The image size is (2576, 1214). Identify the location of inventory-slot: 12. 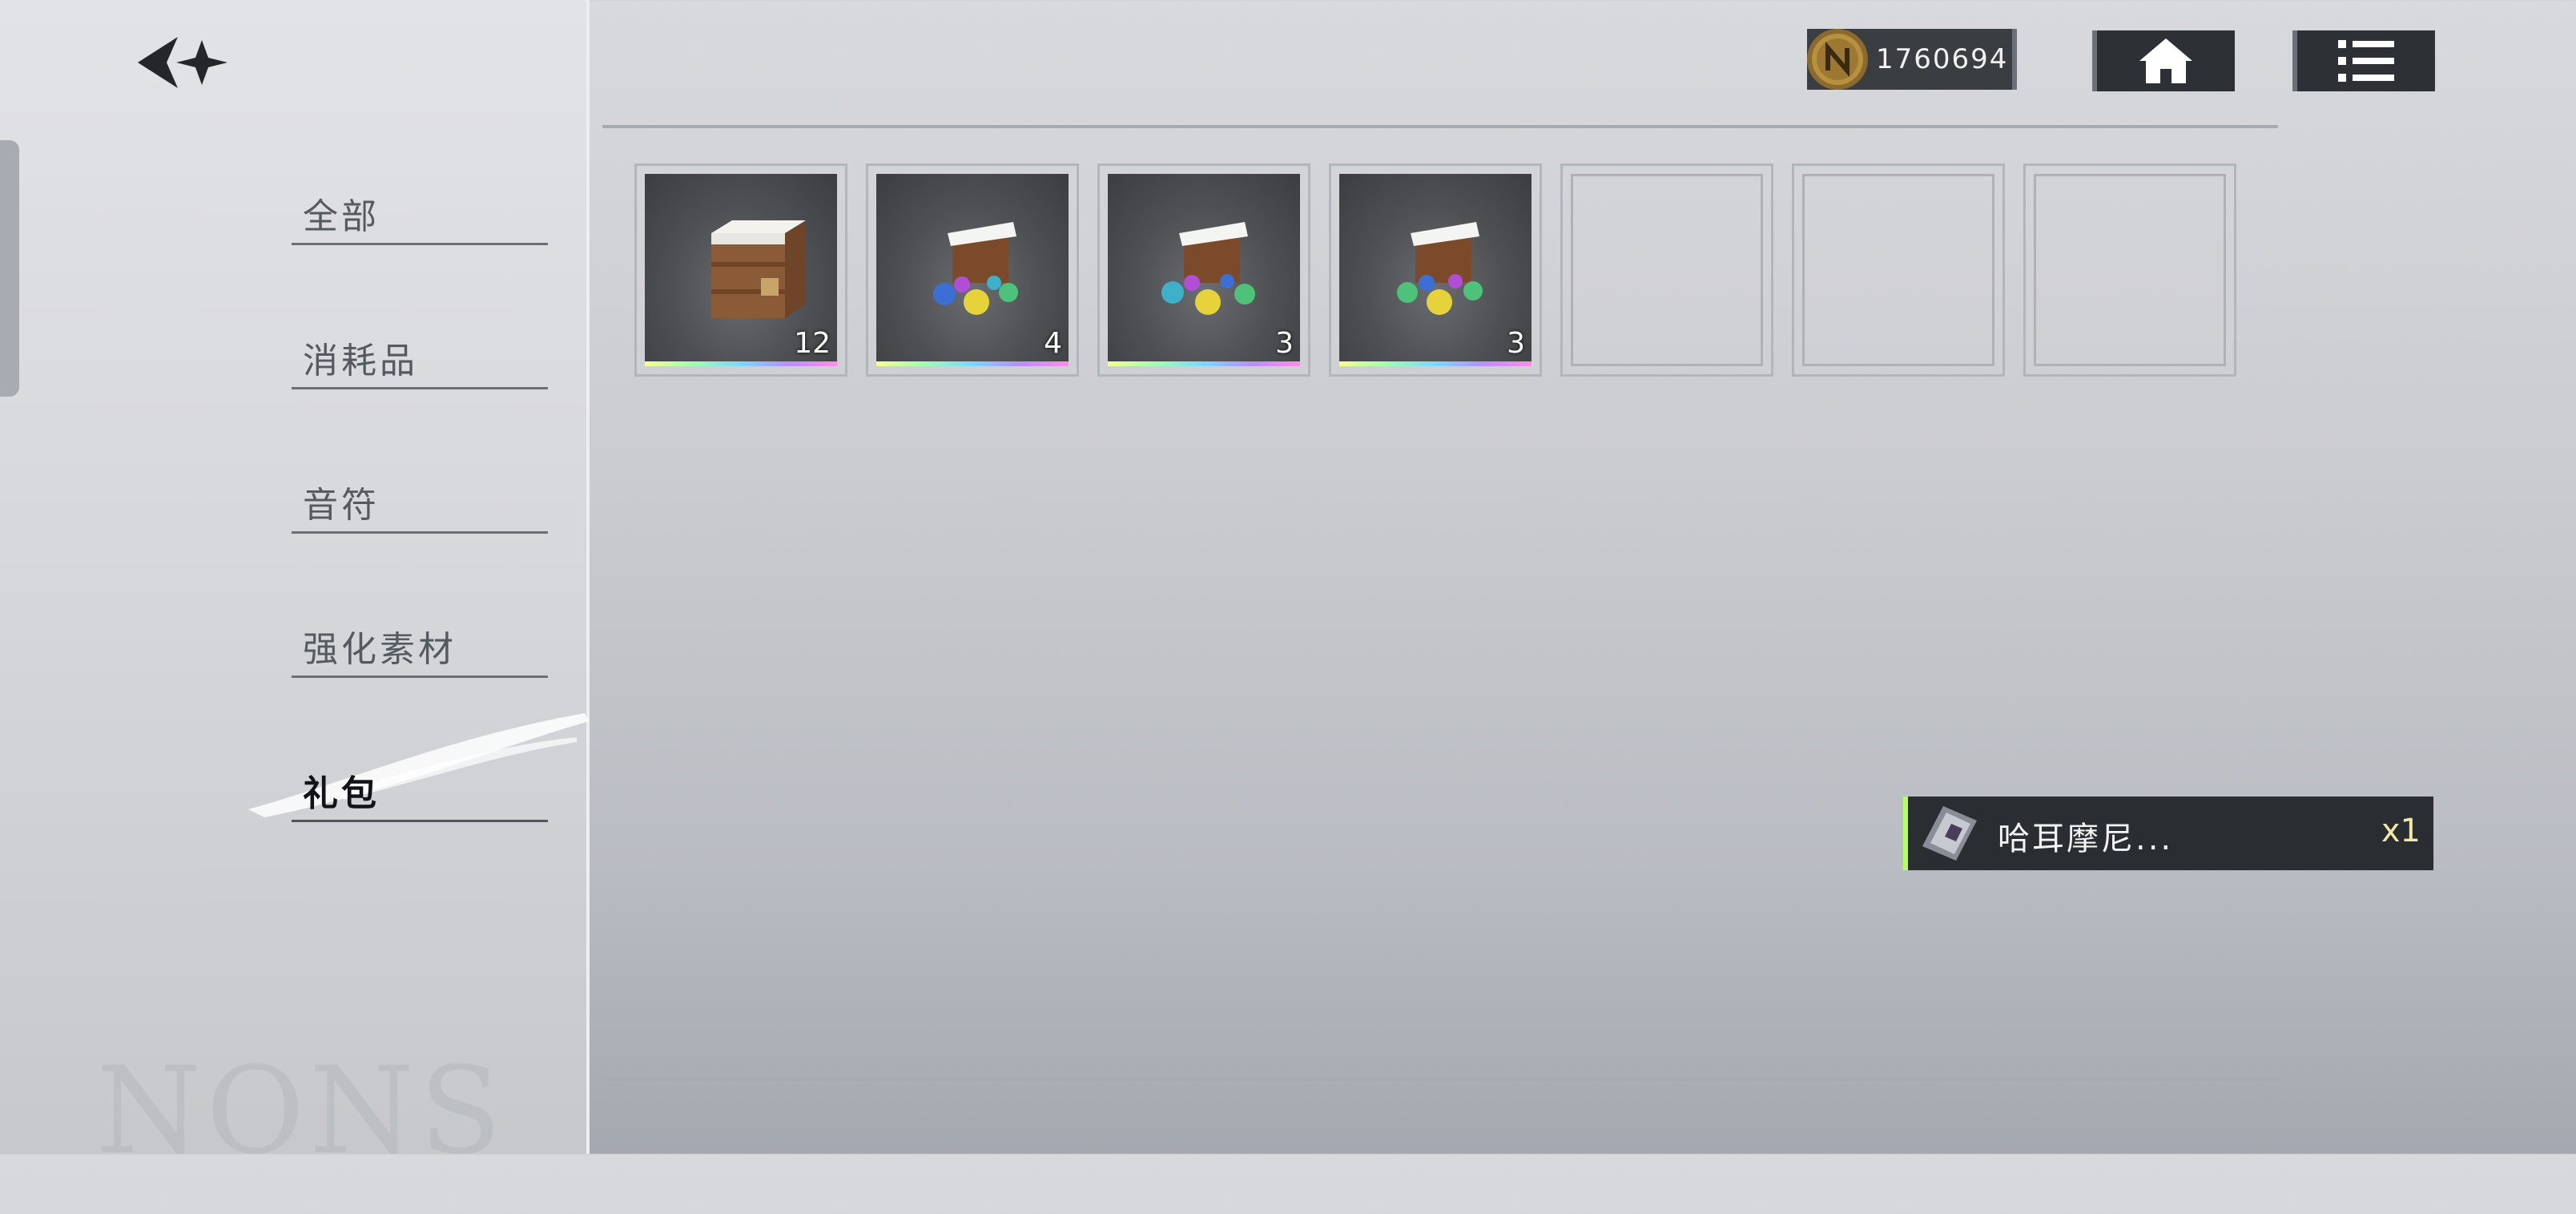
(740, 270).